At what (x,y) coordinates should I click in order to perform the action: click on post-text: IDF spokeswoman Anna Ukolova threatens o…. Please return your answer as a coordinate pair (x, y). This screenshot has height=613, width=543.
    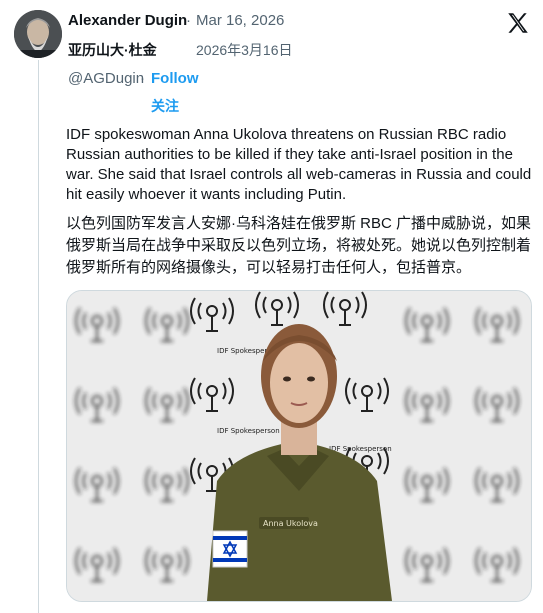
    Looking at the image, I should click on (299, 164).